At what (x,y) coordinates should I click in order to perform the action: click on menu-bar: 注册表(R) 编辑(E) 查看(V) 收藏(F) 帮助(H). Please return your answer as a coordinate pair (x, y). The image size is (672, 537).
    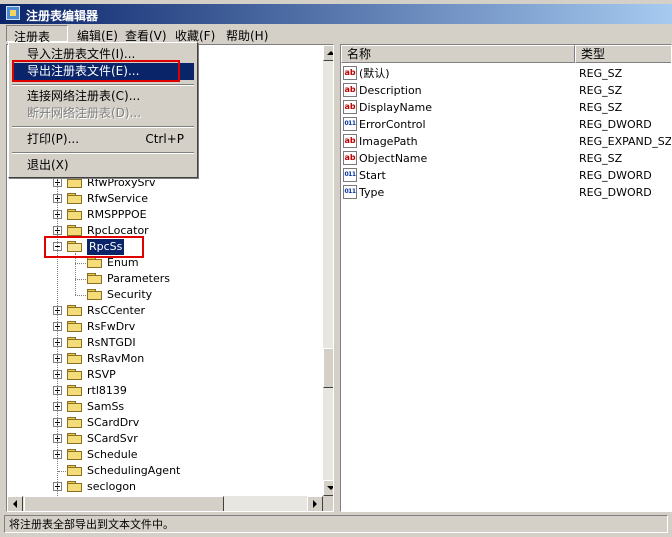
    Looking at the image, I should click on (336, 41).